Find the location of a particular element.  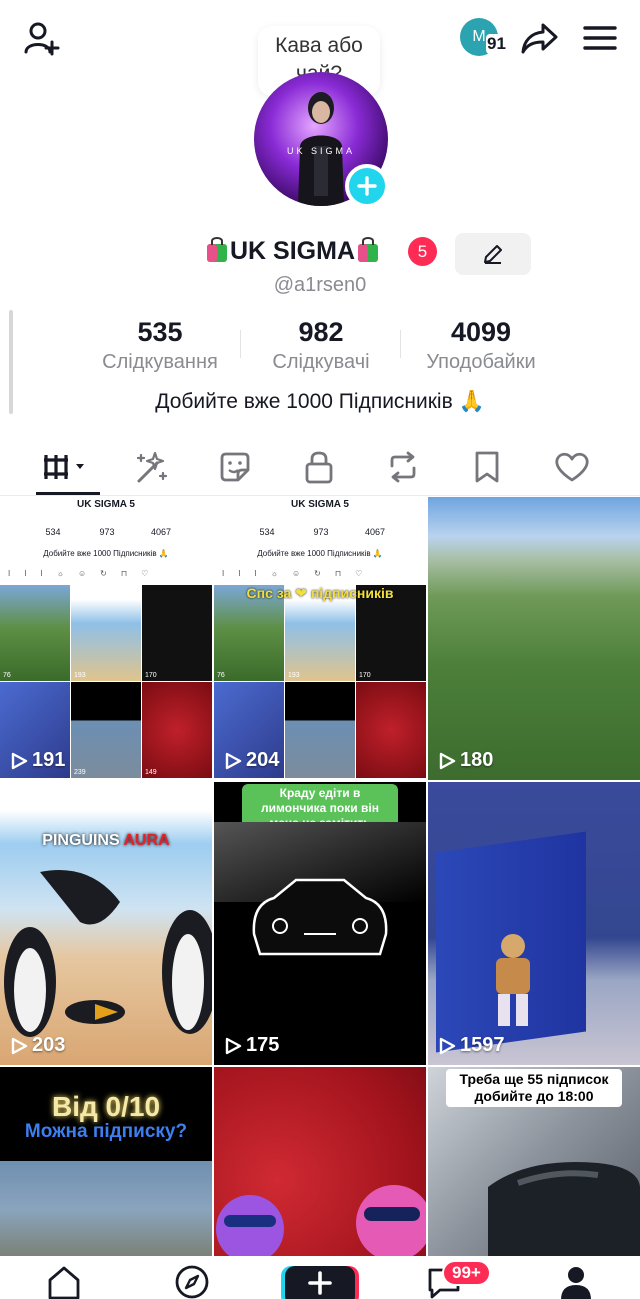

tab-reposts is located at coordinates (403, 467).